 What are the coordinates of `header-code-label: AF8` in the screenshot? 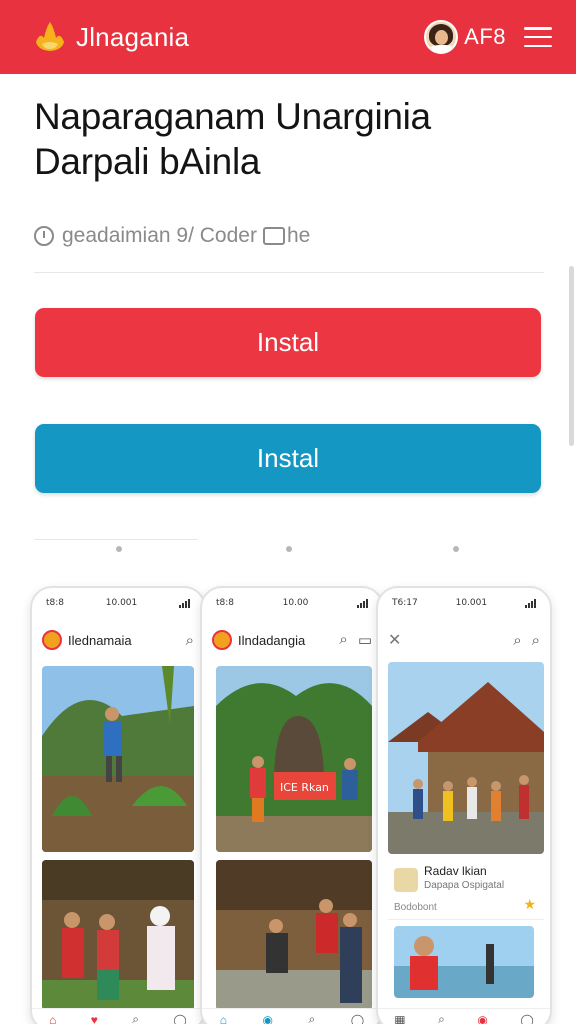 It's located at (485, 36).